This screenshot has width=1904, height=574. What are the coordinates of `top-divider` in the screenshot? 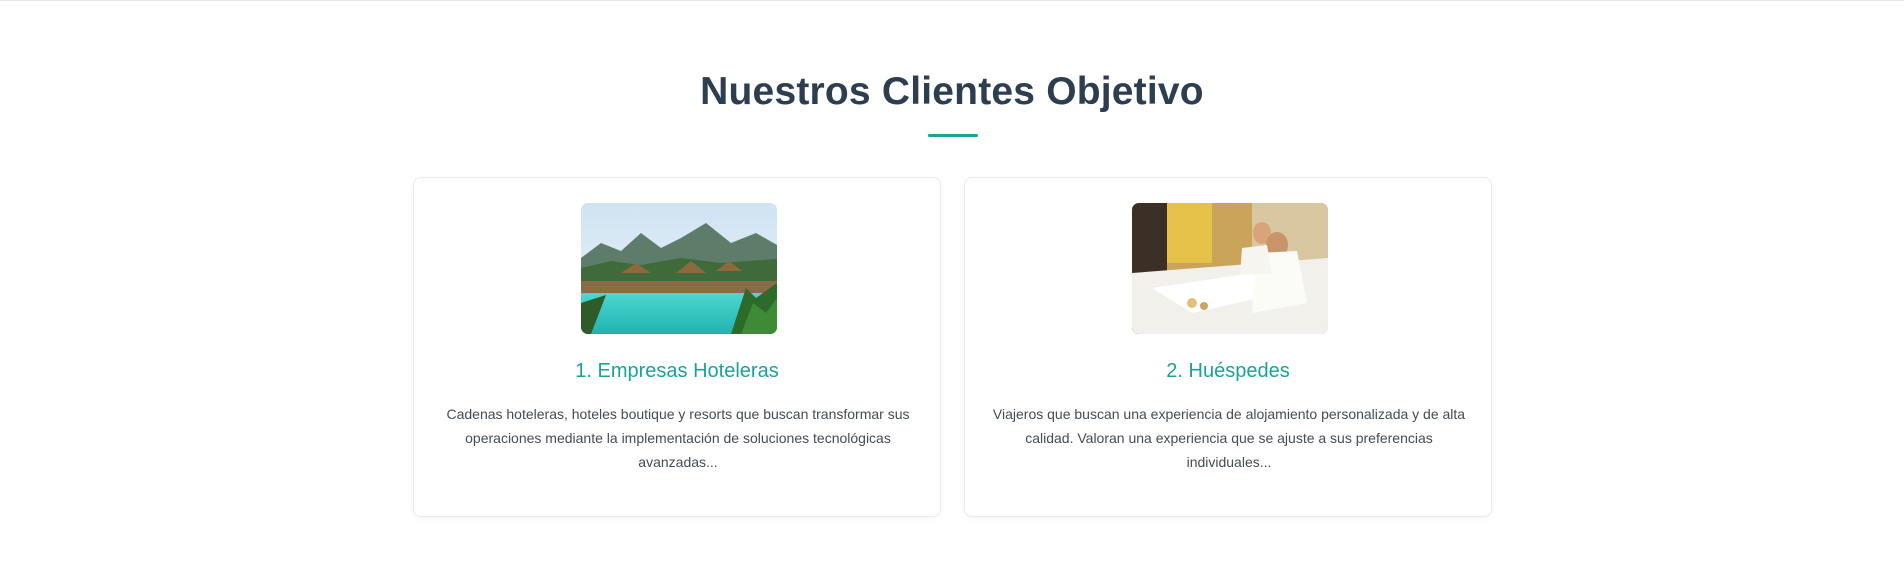 It's located at (952, 0).